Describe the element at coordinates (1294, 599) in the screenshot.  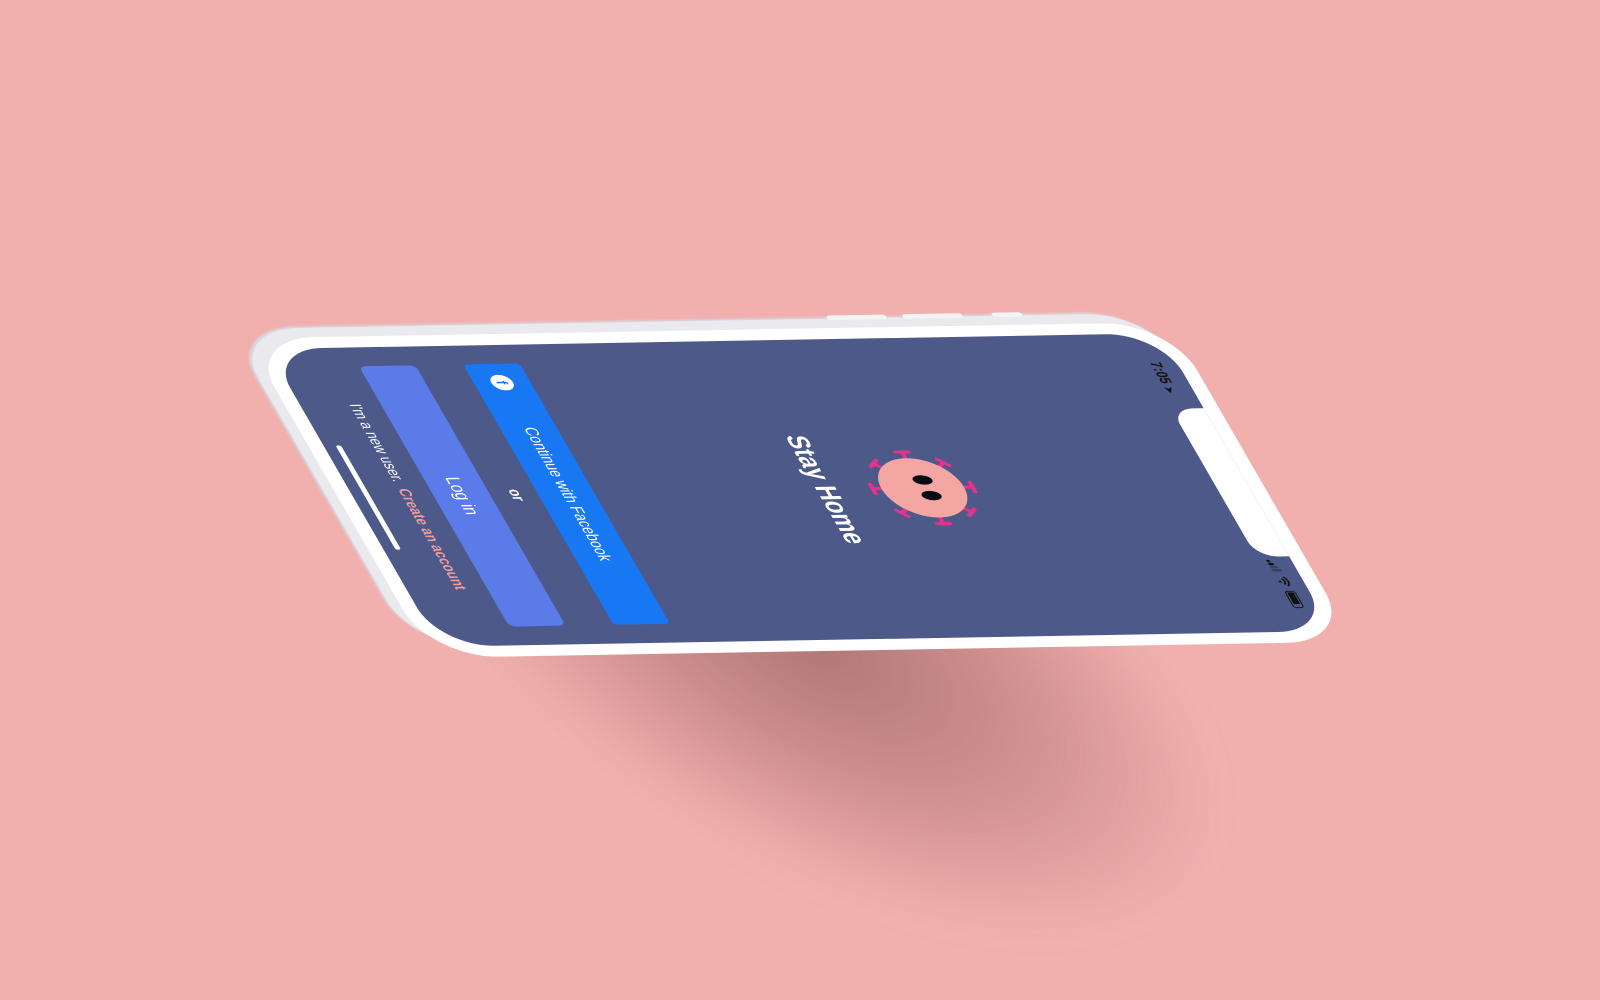
I see `battery-icon` at that location.